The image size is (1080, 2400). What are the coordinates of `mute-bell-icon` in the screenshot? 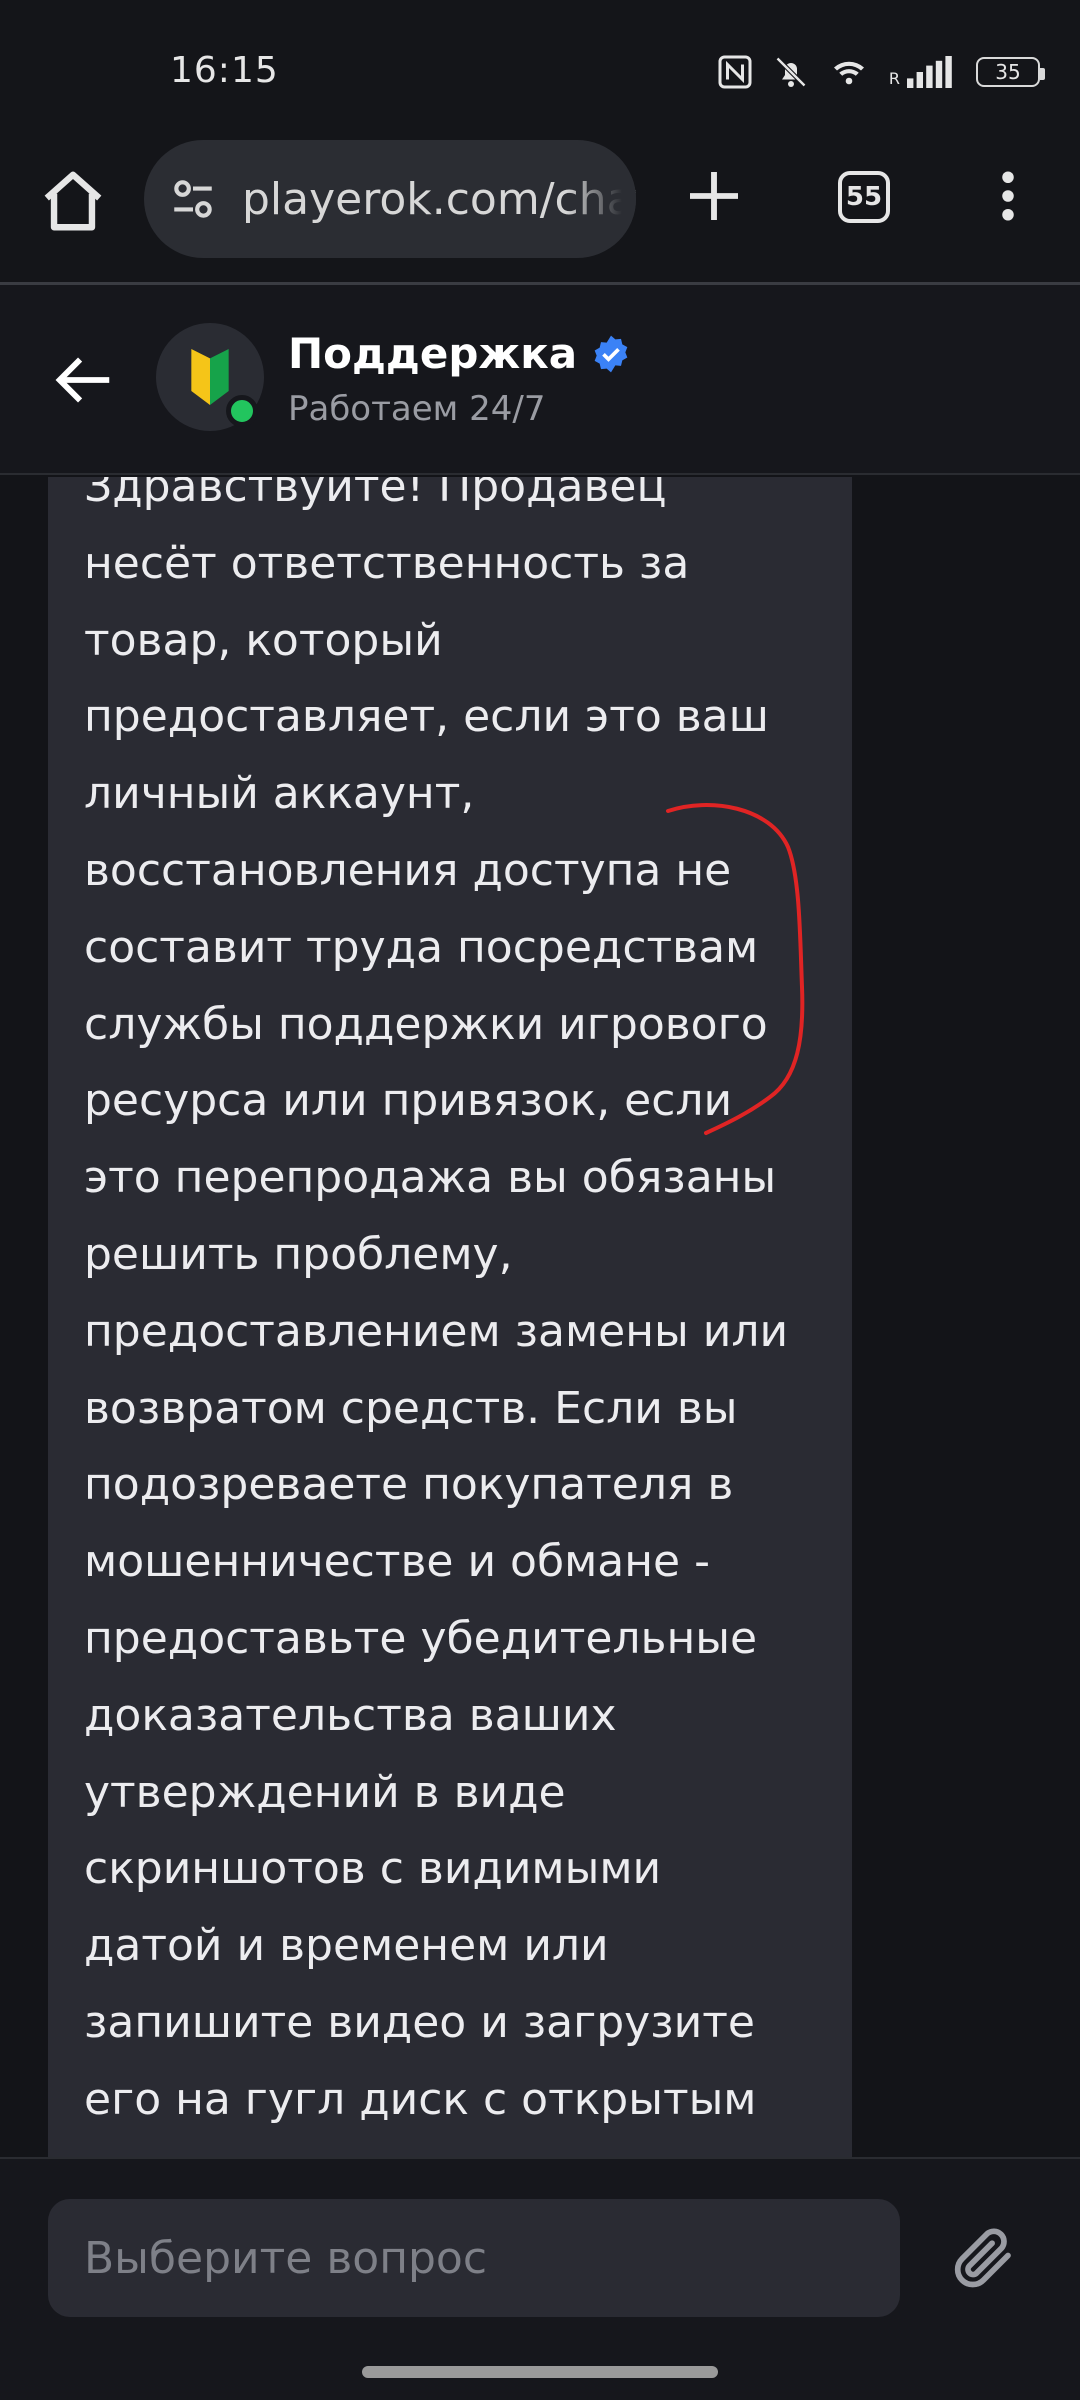 It's located at (790, 72).